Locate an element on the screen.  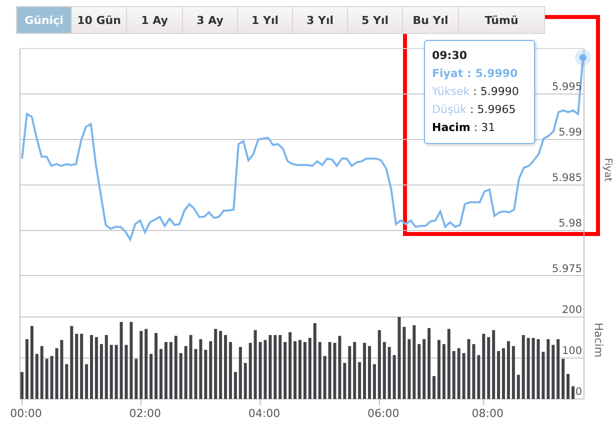
tooltip-title: 09:30 is located at coordinates (450, 56).